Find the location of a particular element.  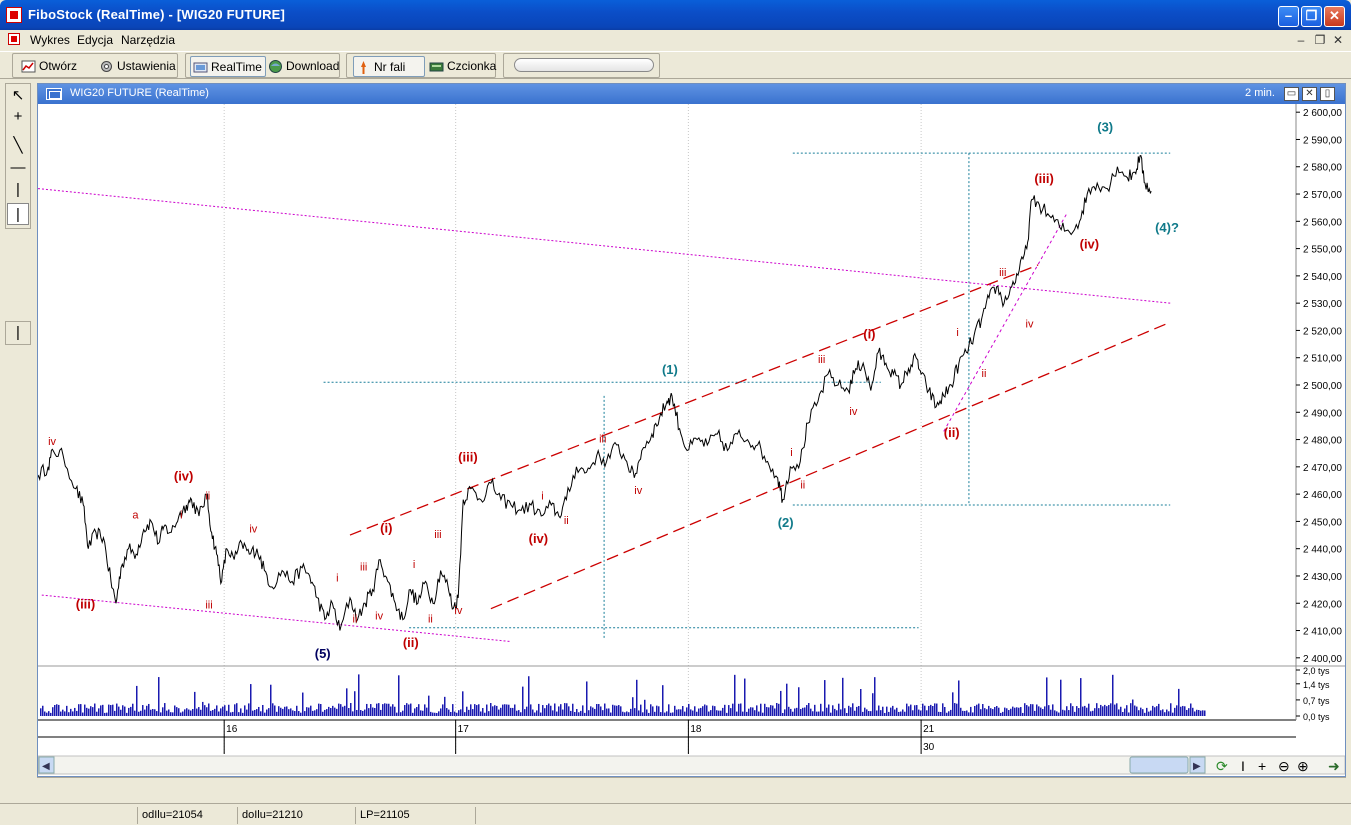

child-close-button: ✕ is located at coordinates (1338, 40).